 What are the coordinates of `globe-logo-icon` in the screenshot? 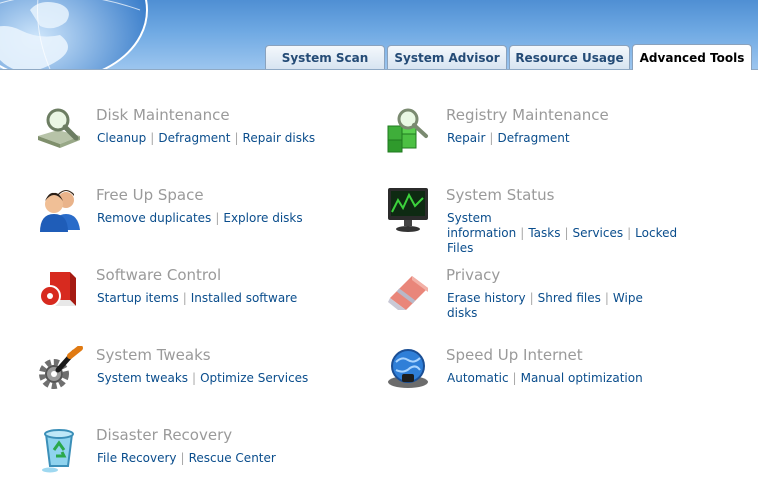 It's located at (74, 35).